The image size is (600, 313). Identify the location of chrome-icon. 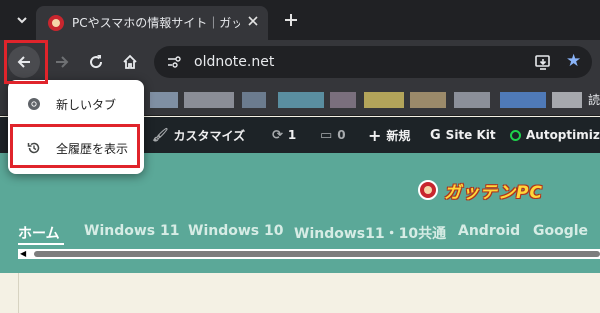
(34, 104).